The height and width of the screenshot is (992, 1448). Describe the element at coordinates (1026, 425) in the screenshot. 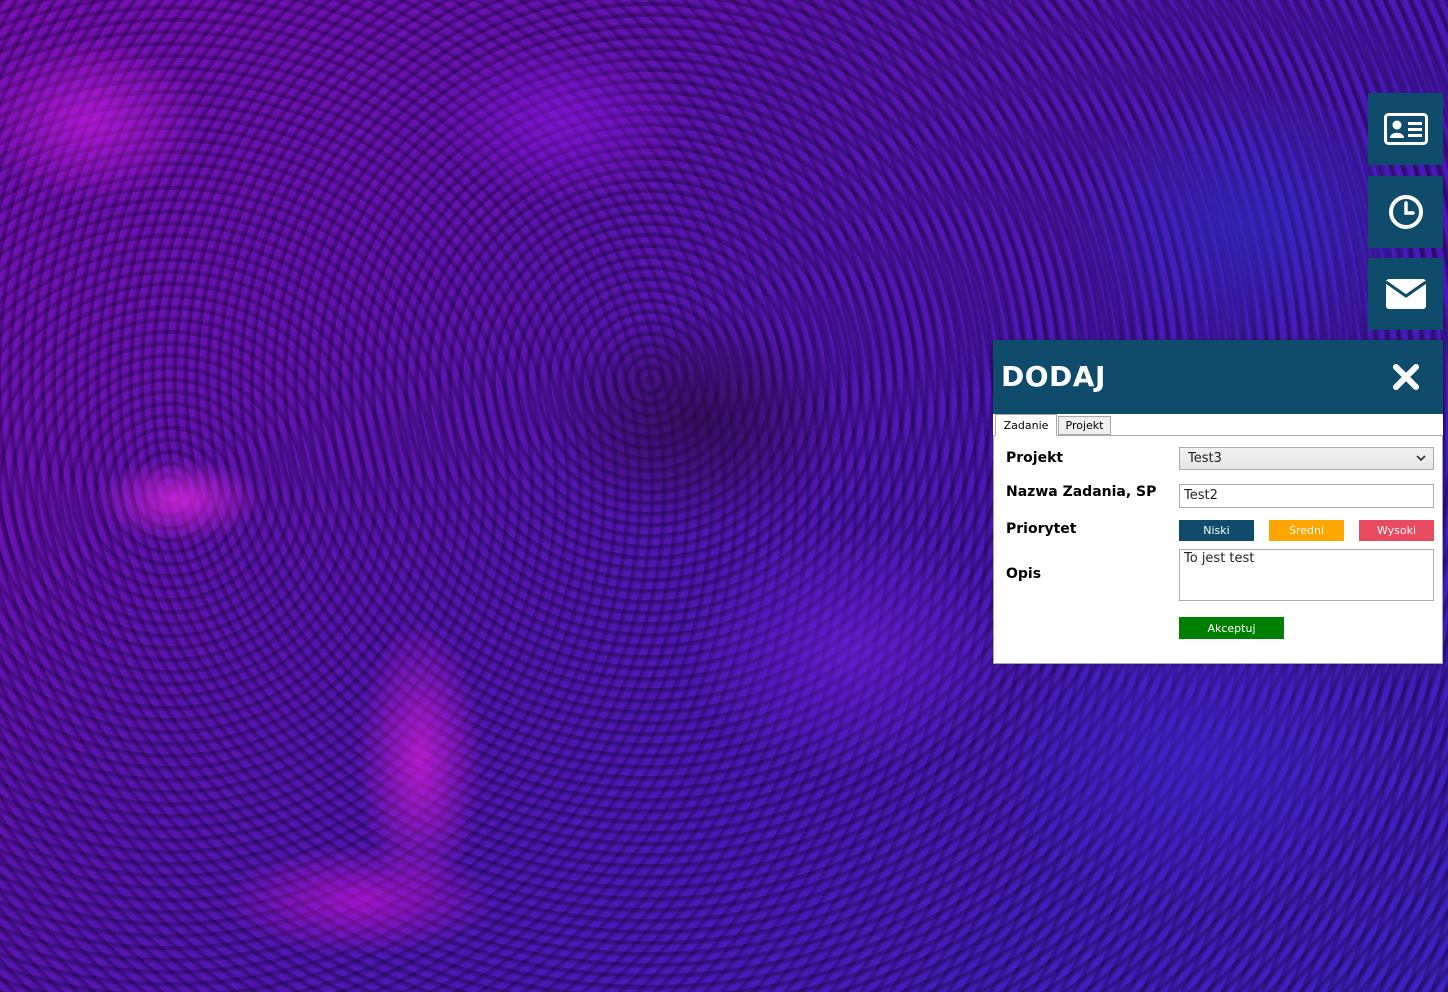

I see `tab-zadanie: Zadanie` at that location.